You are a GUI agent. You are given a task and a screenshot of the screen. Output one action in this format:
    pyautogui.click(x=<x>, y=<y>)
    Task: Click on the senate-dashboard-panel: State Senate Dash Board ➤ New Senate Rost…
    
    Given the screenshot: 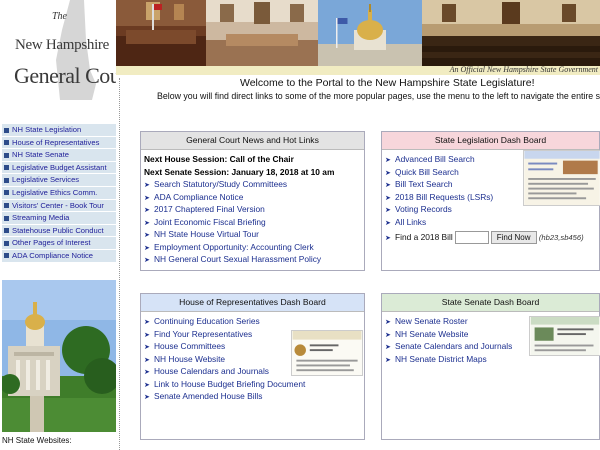 What is the action you would take?
    pyautogui.click(x=490, y=366)
    